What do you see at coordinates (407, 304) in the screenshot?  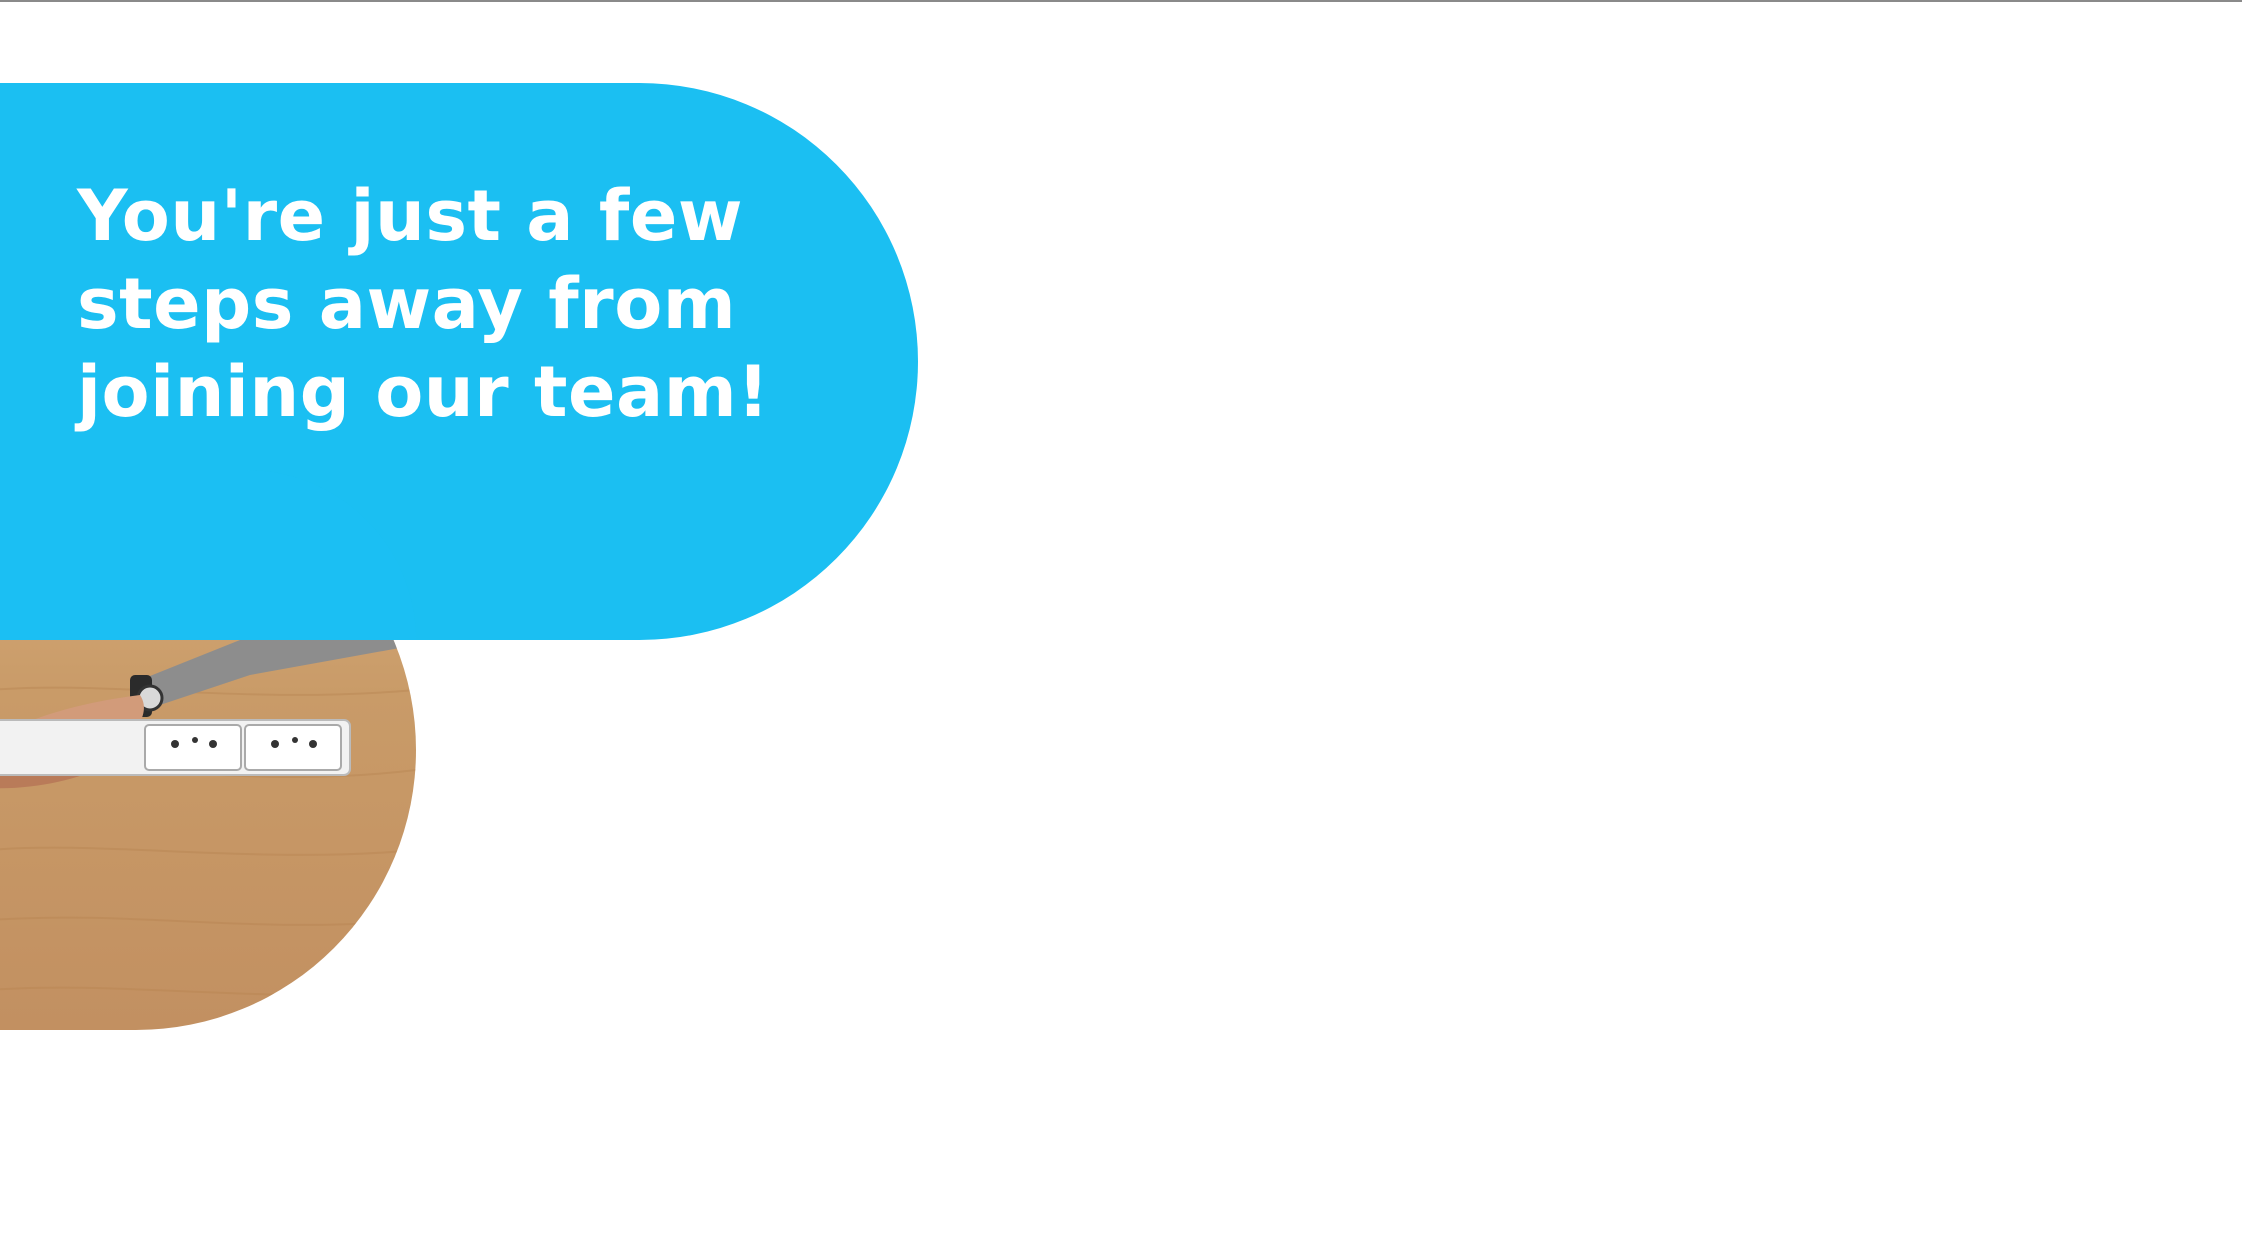 I see `headline-line-2: steps away from` at bounding box center [407, 304].